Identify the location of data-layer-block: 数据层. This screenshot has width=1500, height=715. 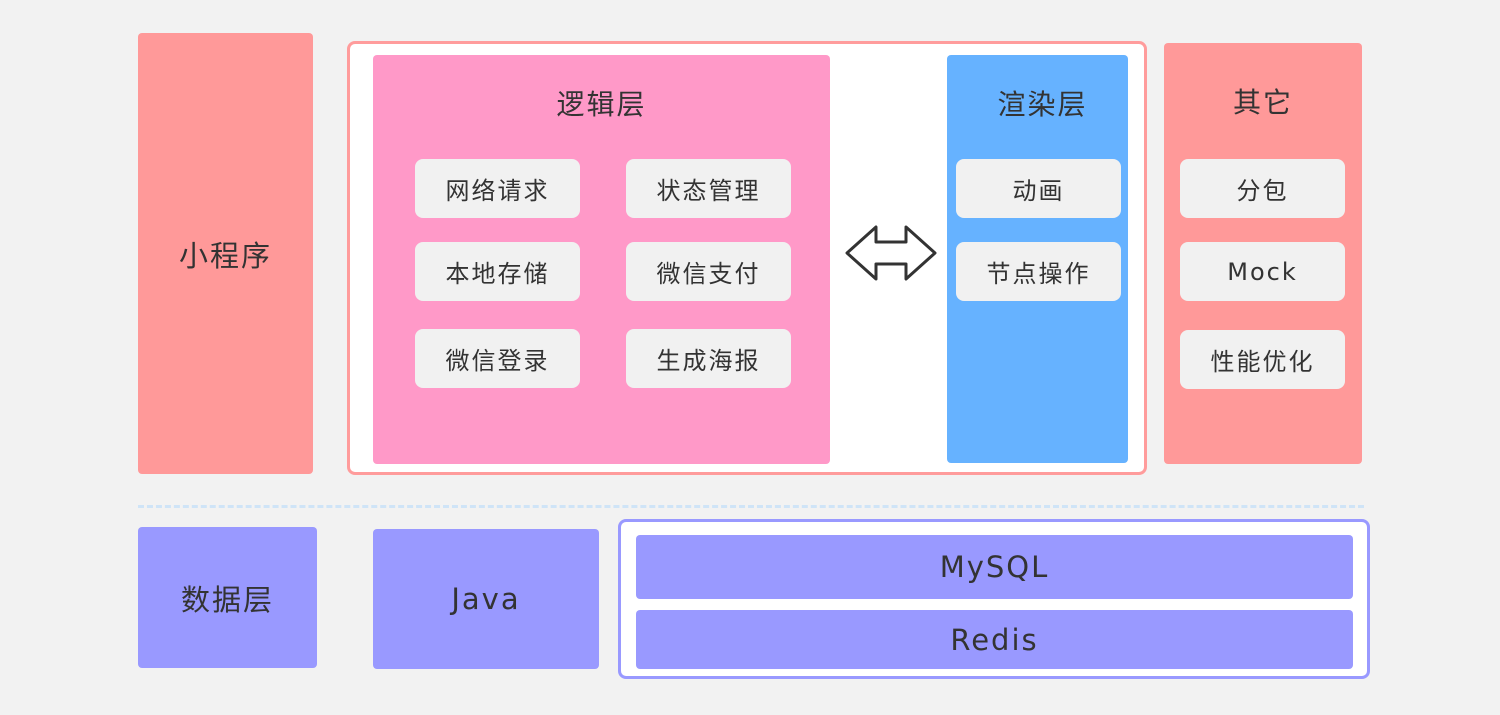
(227, 597).